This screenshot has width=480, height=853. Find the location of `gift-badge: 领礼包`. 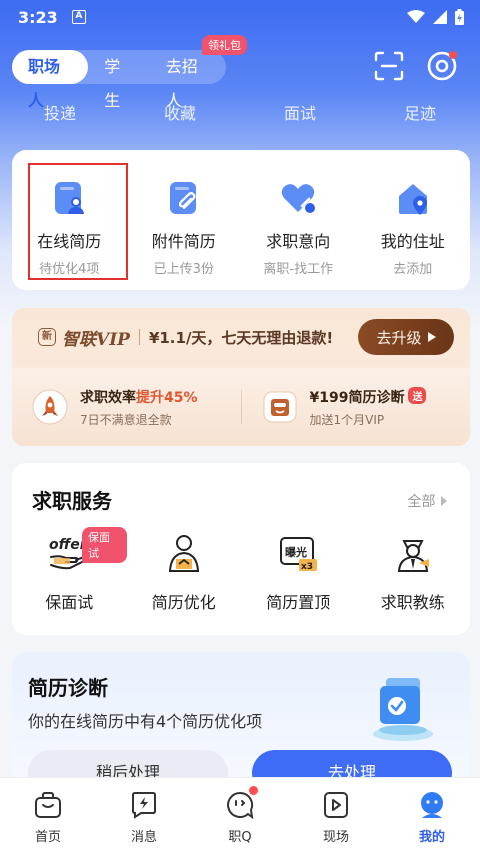

gift-badge: 领礼包 is located at coordinates (224, 45).